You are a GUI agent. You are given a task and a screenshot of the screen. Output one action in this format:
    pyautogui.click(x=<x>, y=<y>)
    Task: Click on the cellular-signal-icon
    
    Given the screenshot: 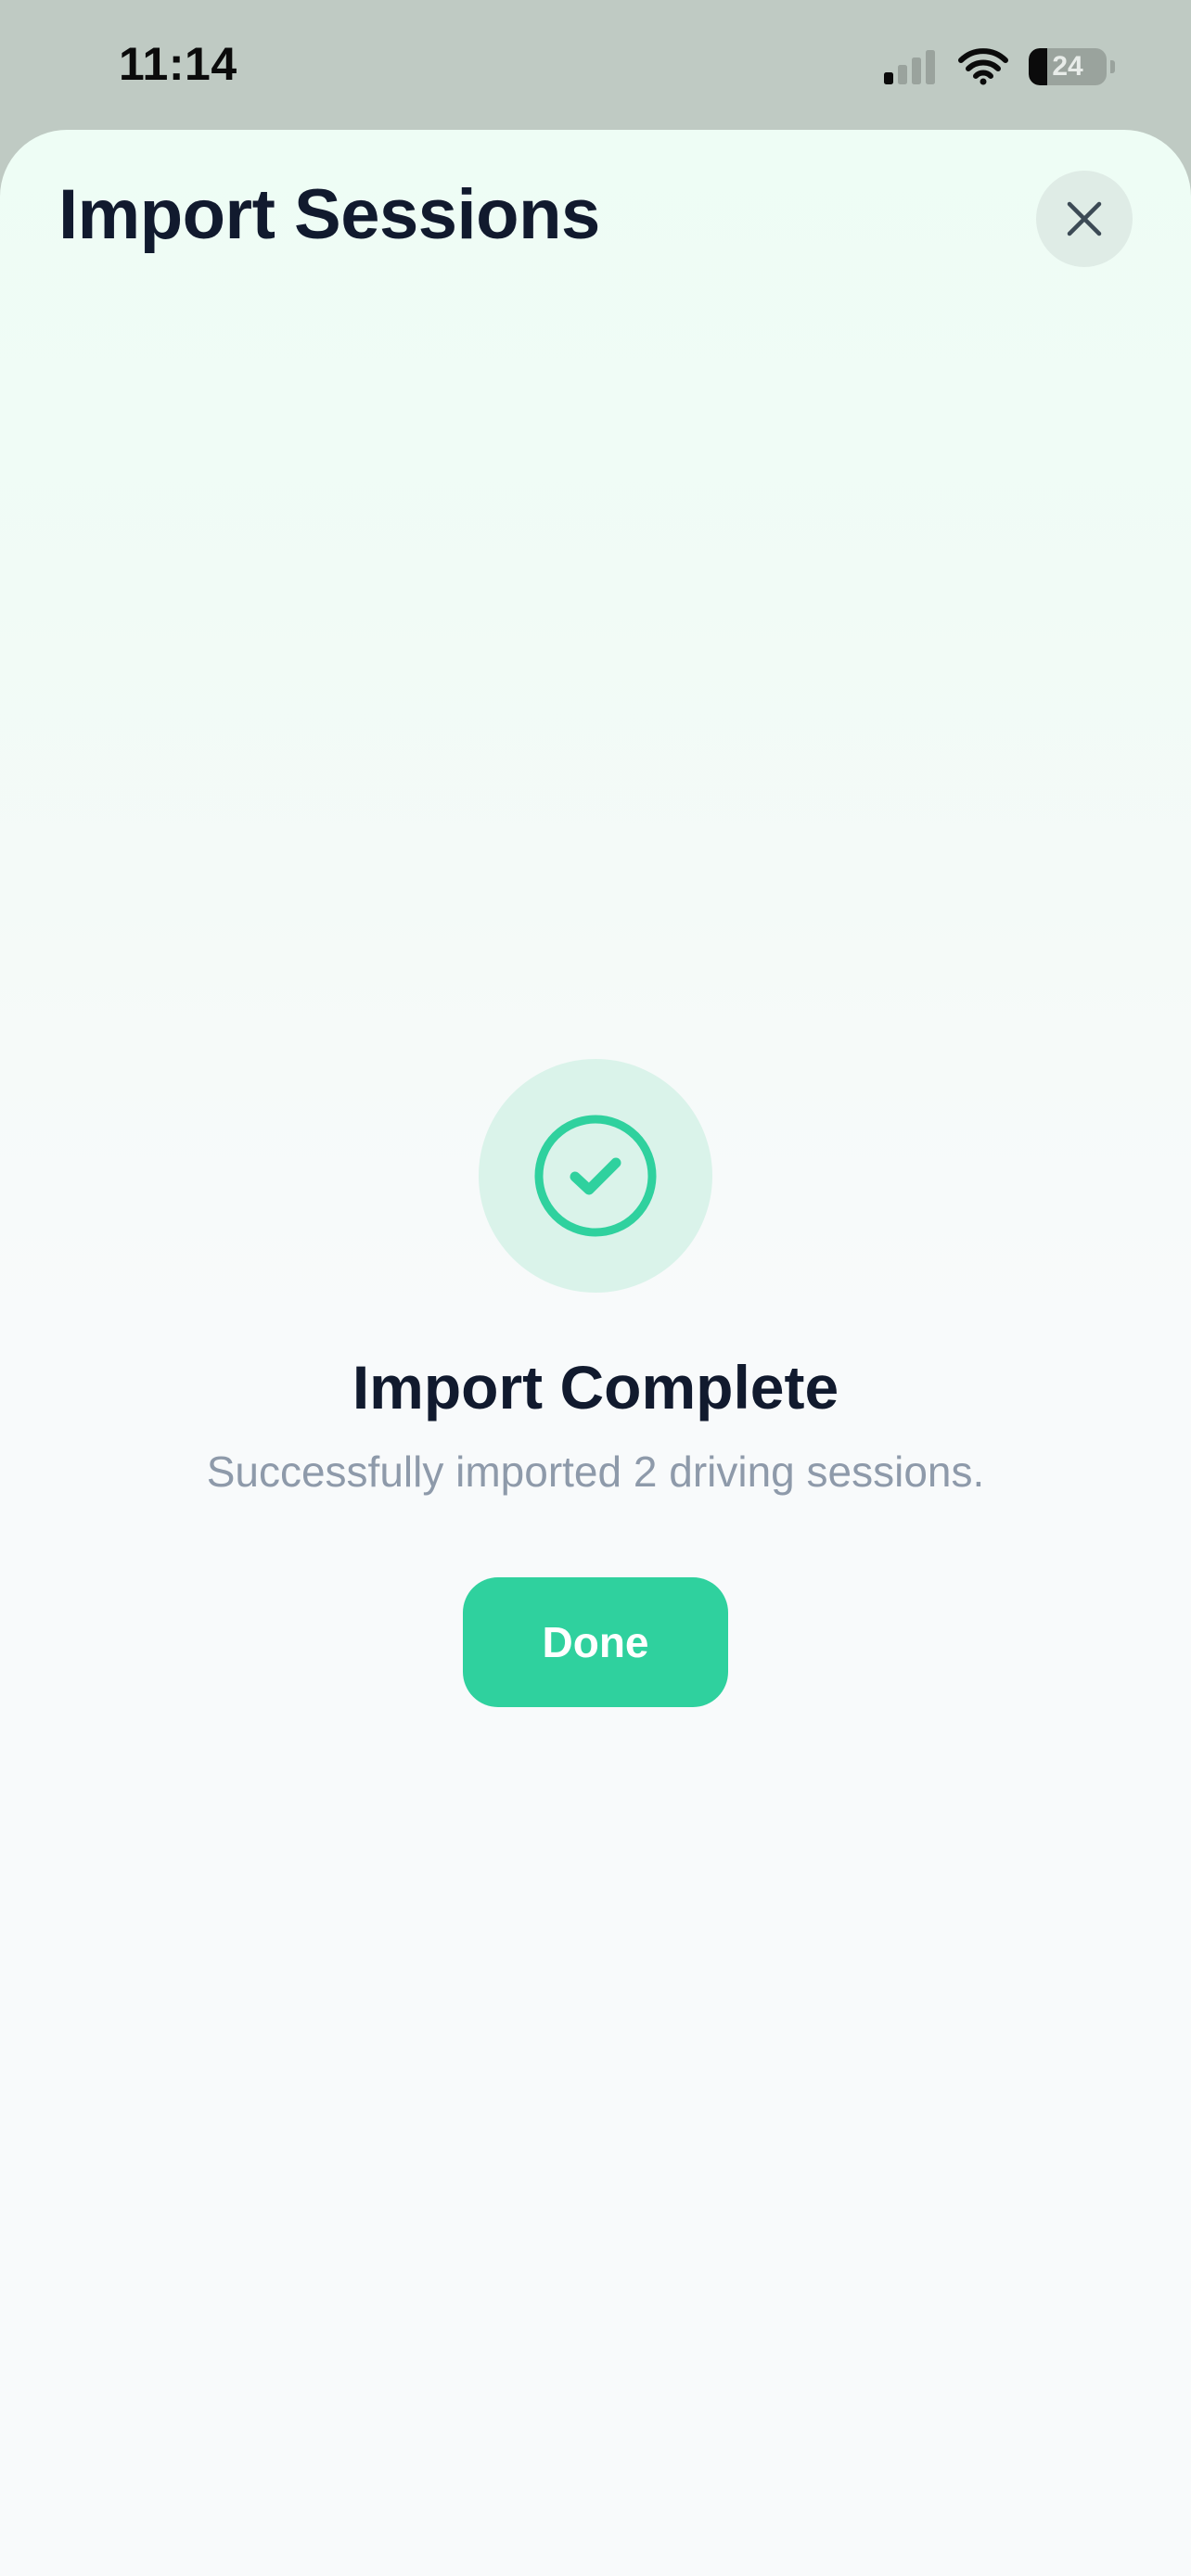 What is the action you would take?
    pyautogui.click(x=909, y=67)
    